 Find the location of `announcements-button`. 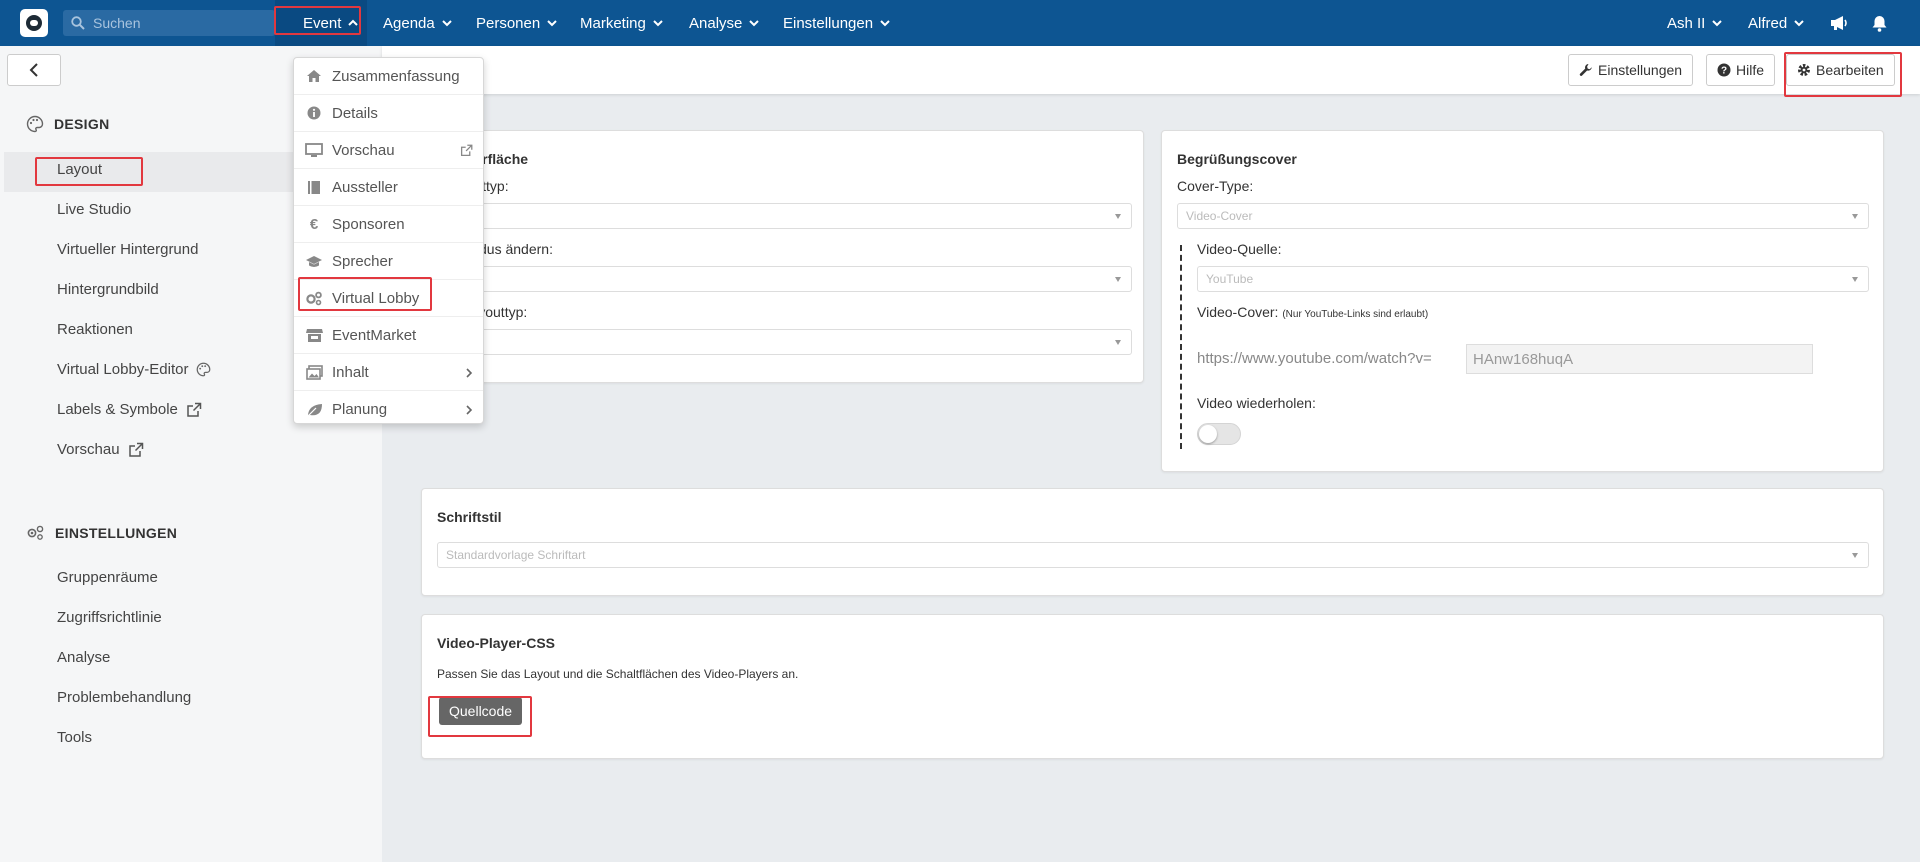

announcements-button is located at coordinates (1839, 23).